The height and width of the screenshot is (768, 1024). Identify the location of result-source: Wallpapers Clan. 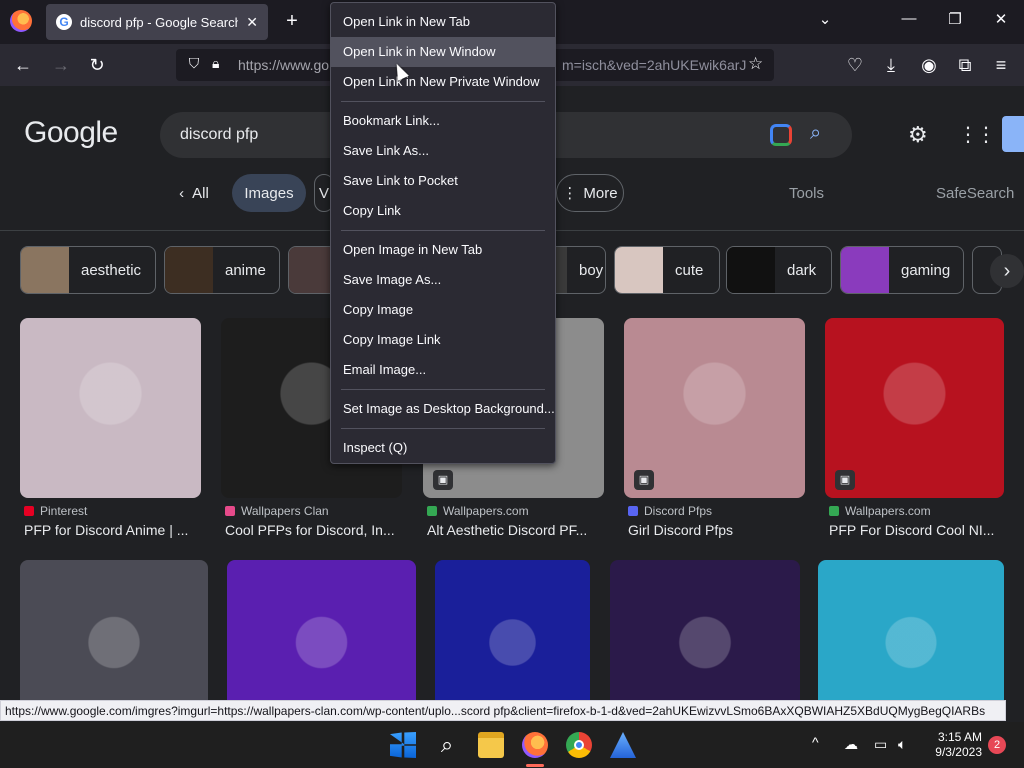
(277, 511).